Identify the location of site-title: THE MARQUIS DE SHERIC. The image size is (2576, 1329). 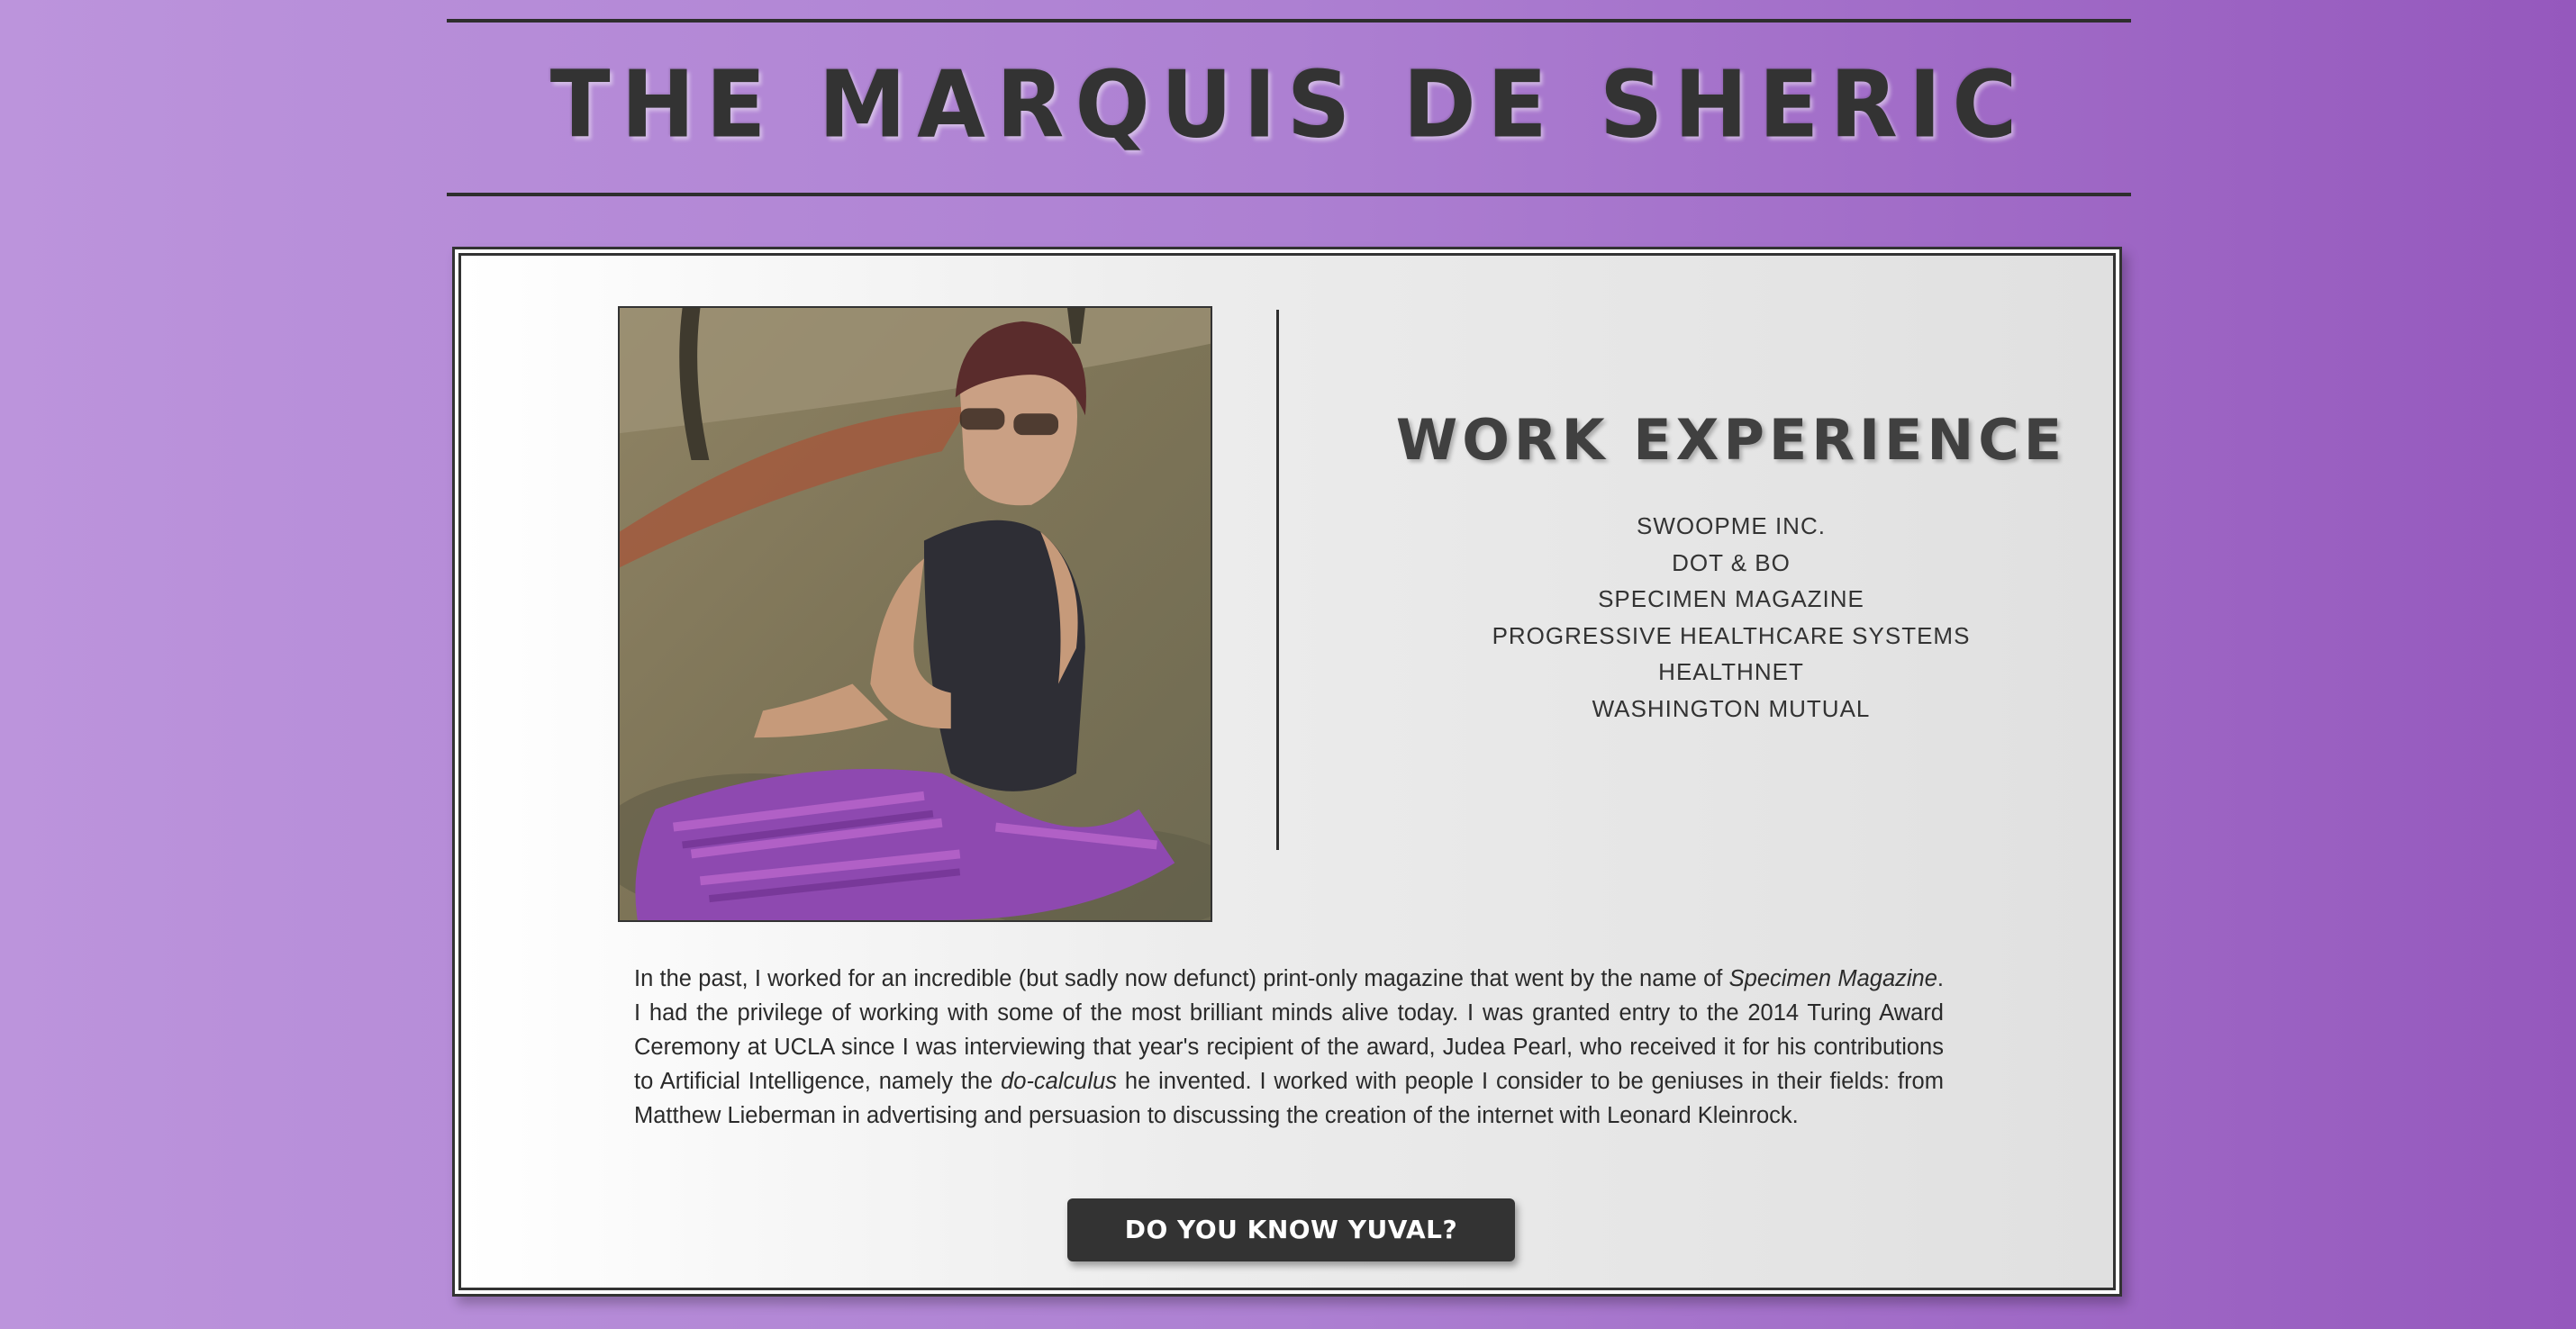
(1288, 105).